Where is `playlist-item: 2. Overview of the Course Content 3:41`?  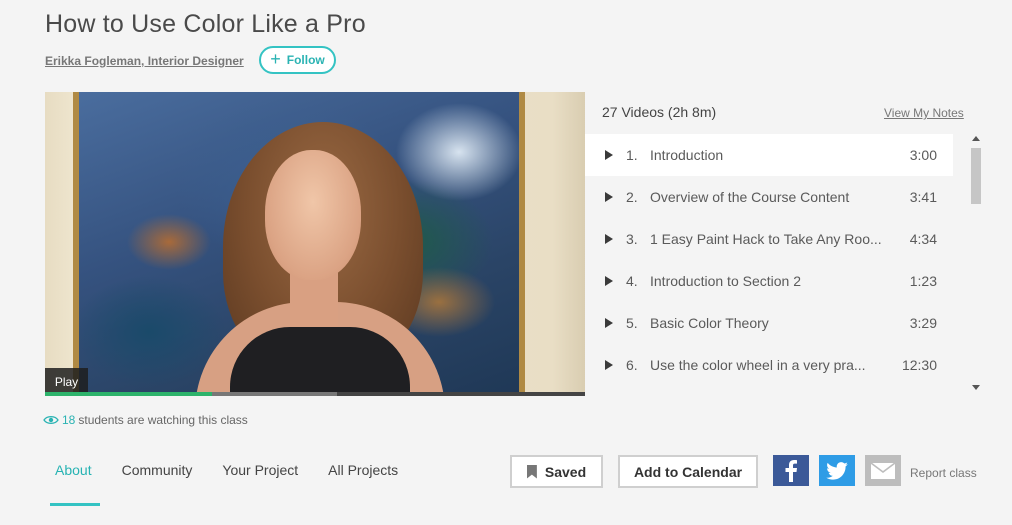 playlist-item: 2. Overview of the Course Content 3:41 is located at coordinates (769, 197).